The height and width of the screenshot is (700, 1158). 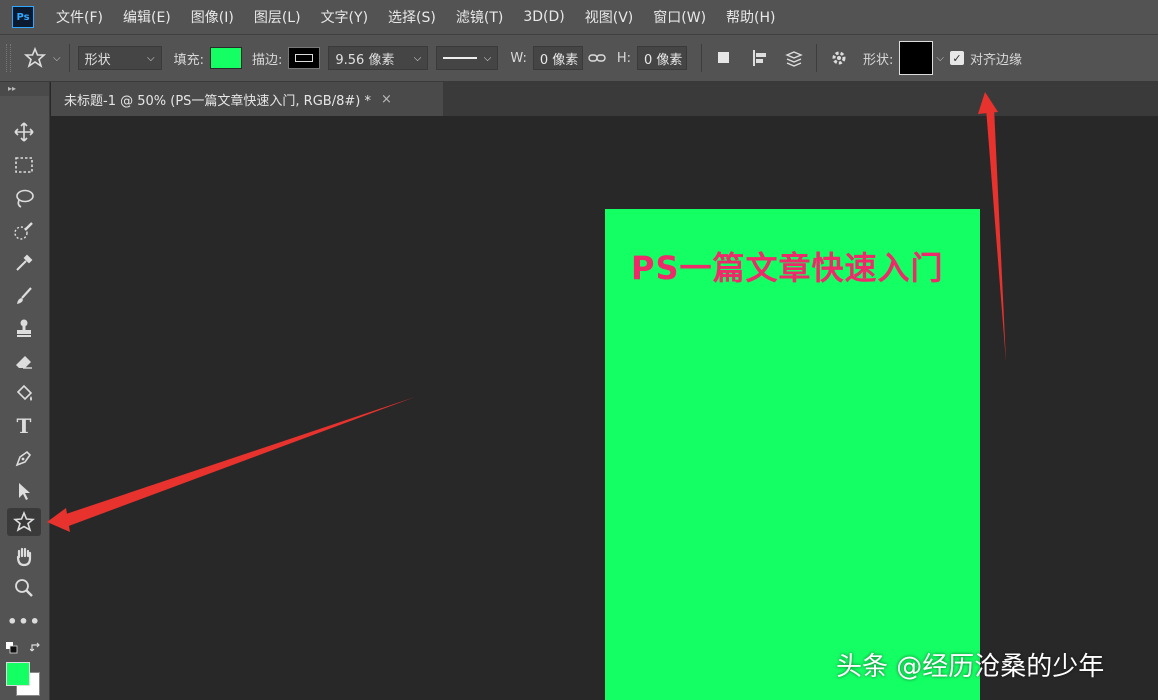 What do you see at coordinates (624, 58) in the screenshot?
I see `height-label: H:` at bounding box center [624, 58].